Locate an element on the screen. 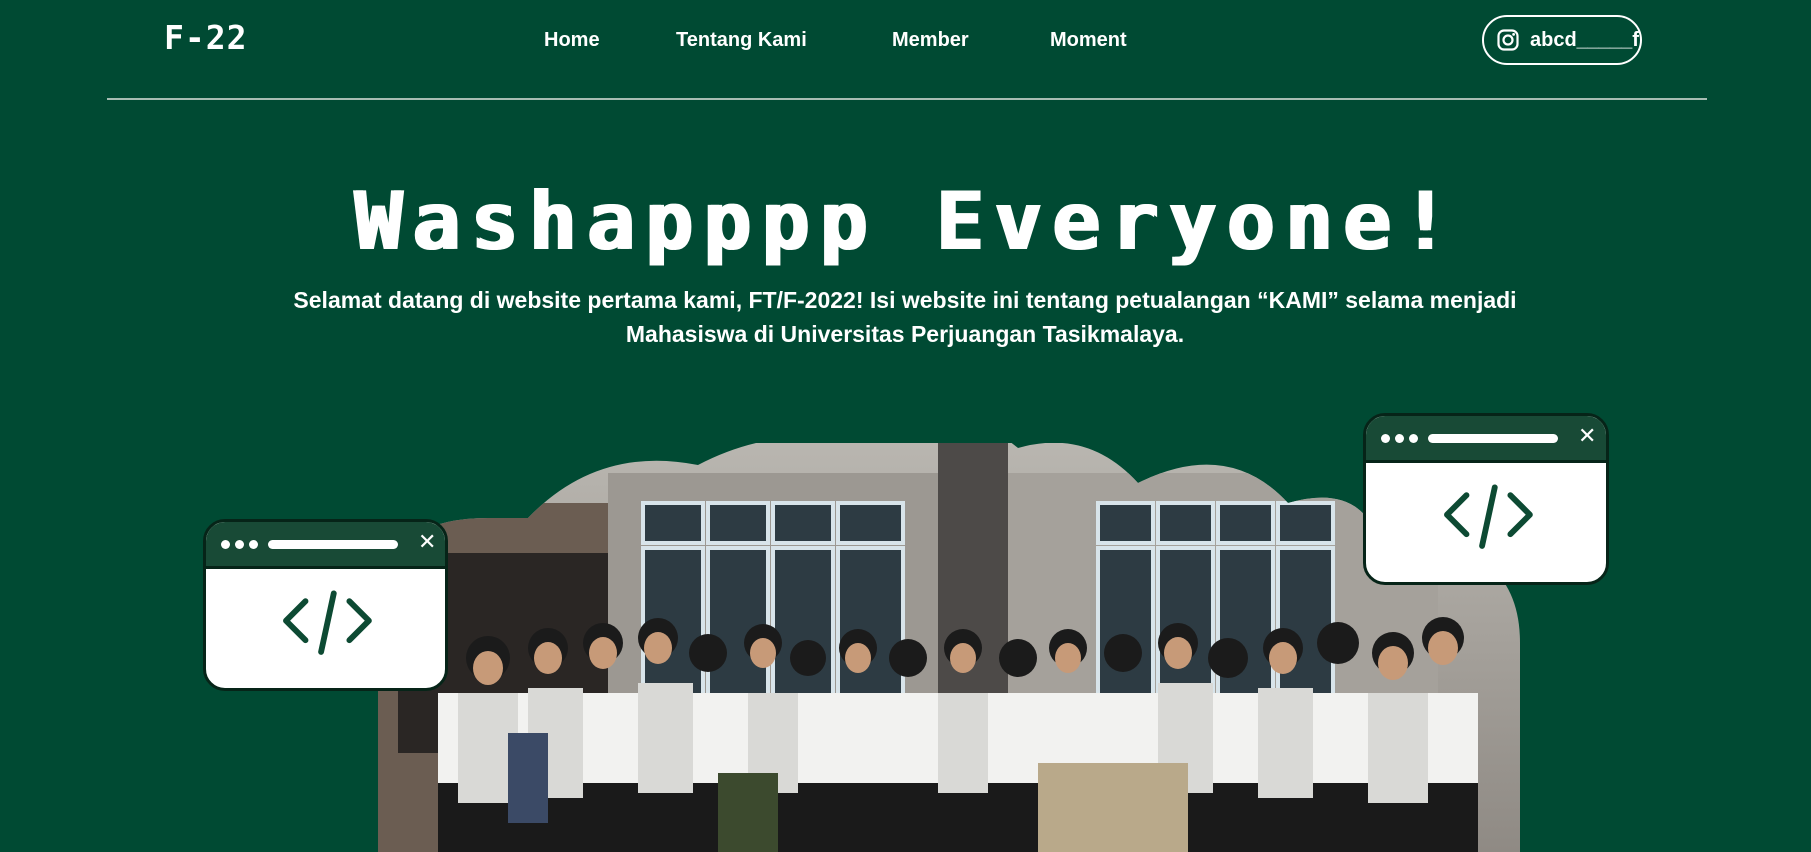 The image size is (1811, 852). nav-tentang-kami: Tentang Kami is located at coordinates (741, 40).